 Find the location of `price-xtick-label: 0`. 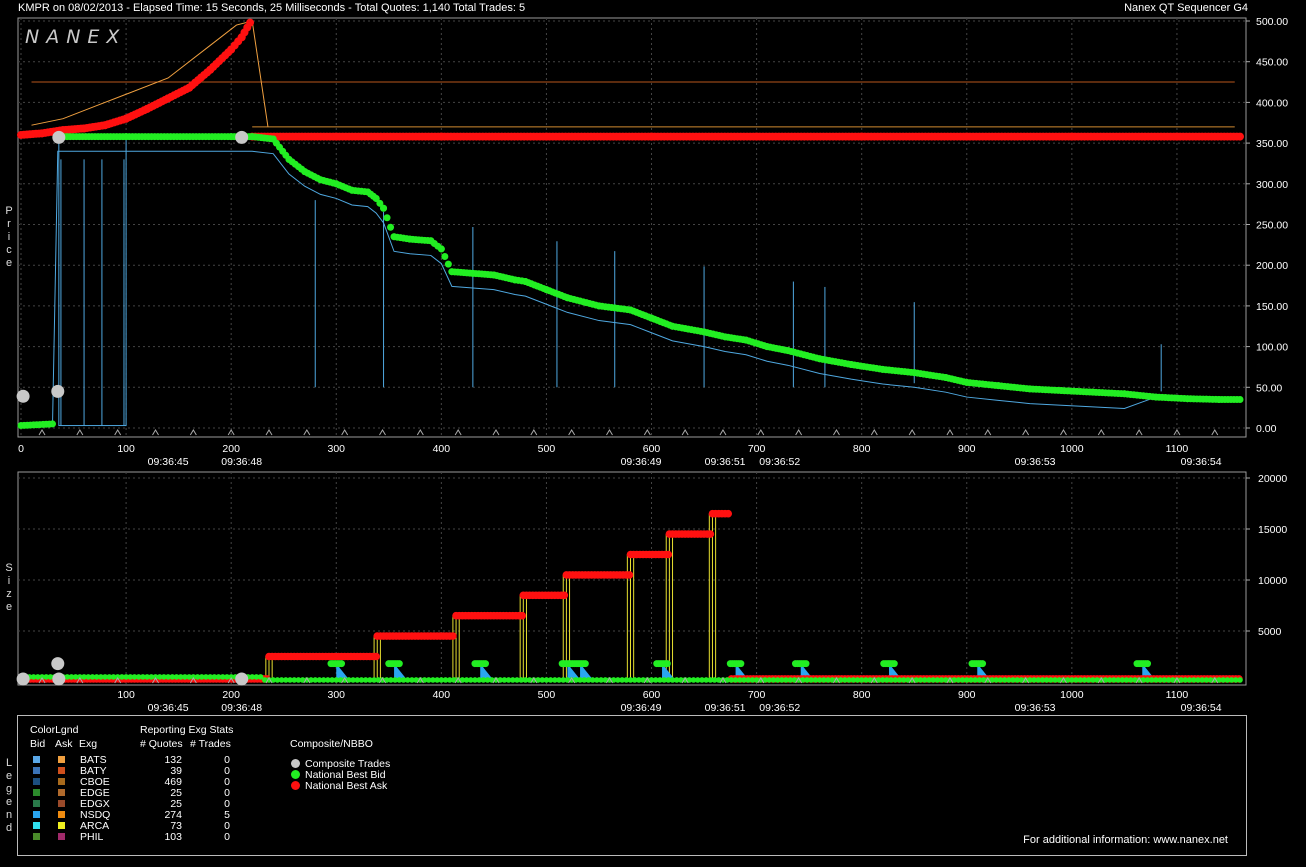

price-xtick-label: 0 is located at coordinates (21, 449).